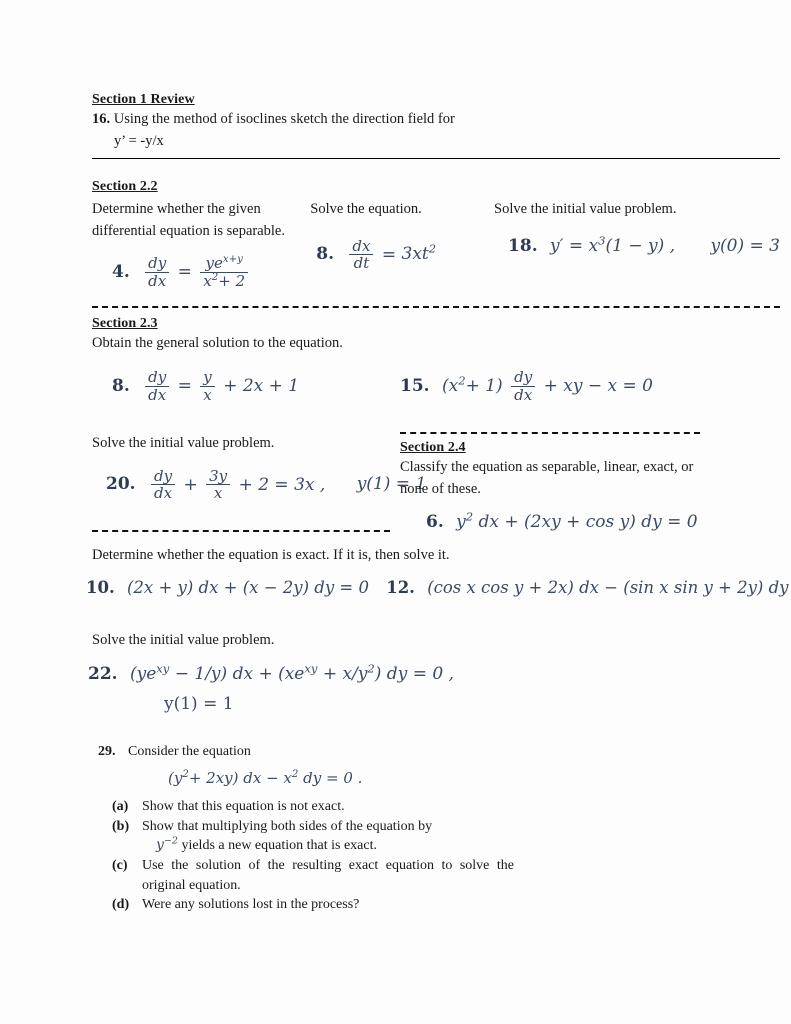 The height and width of the screenshot is (1024, 791). I want to click on initial-condition: y(0) = 3, so click(745, 245).